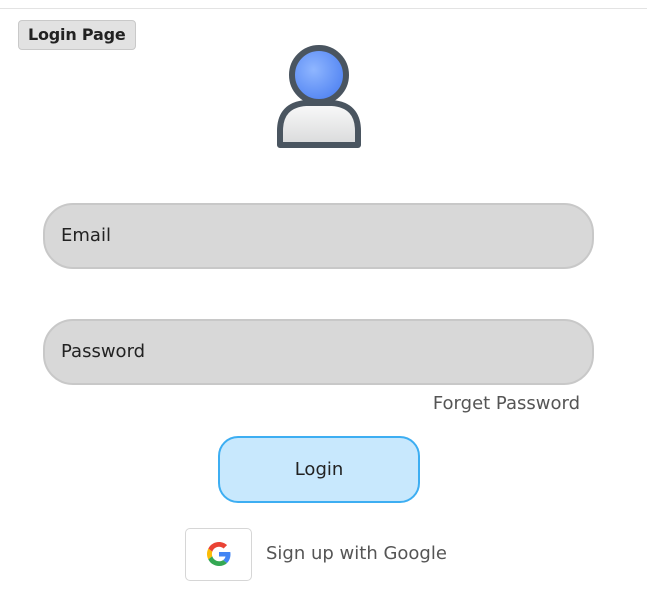 This screenshot has width=647, height=613. I want to click on login-button: Login, so click(319, 469).